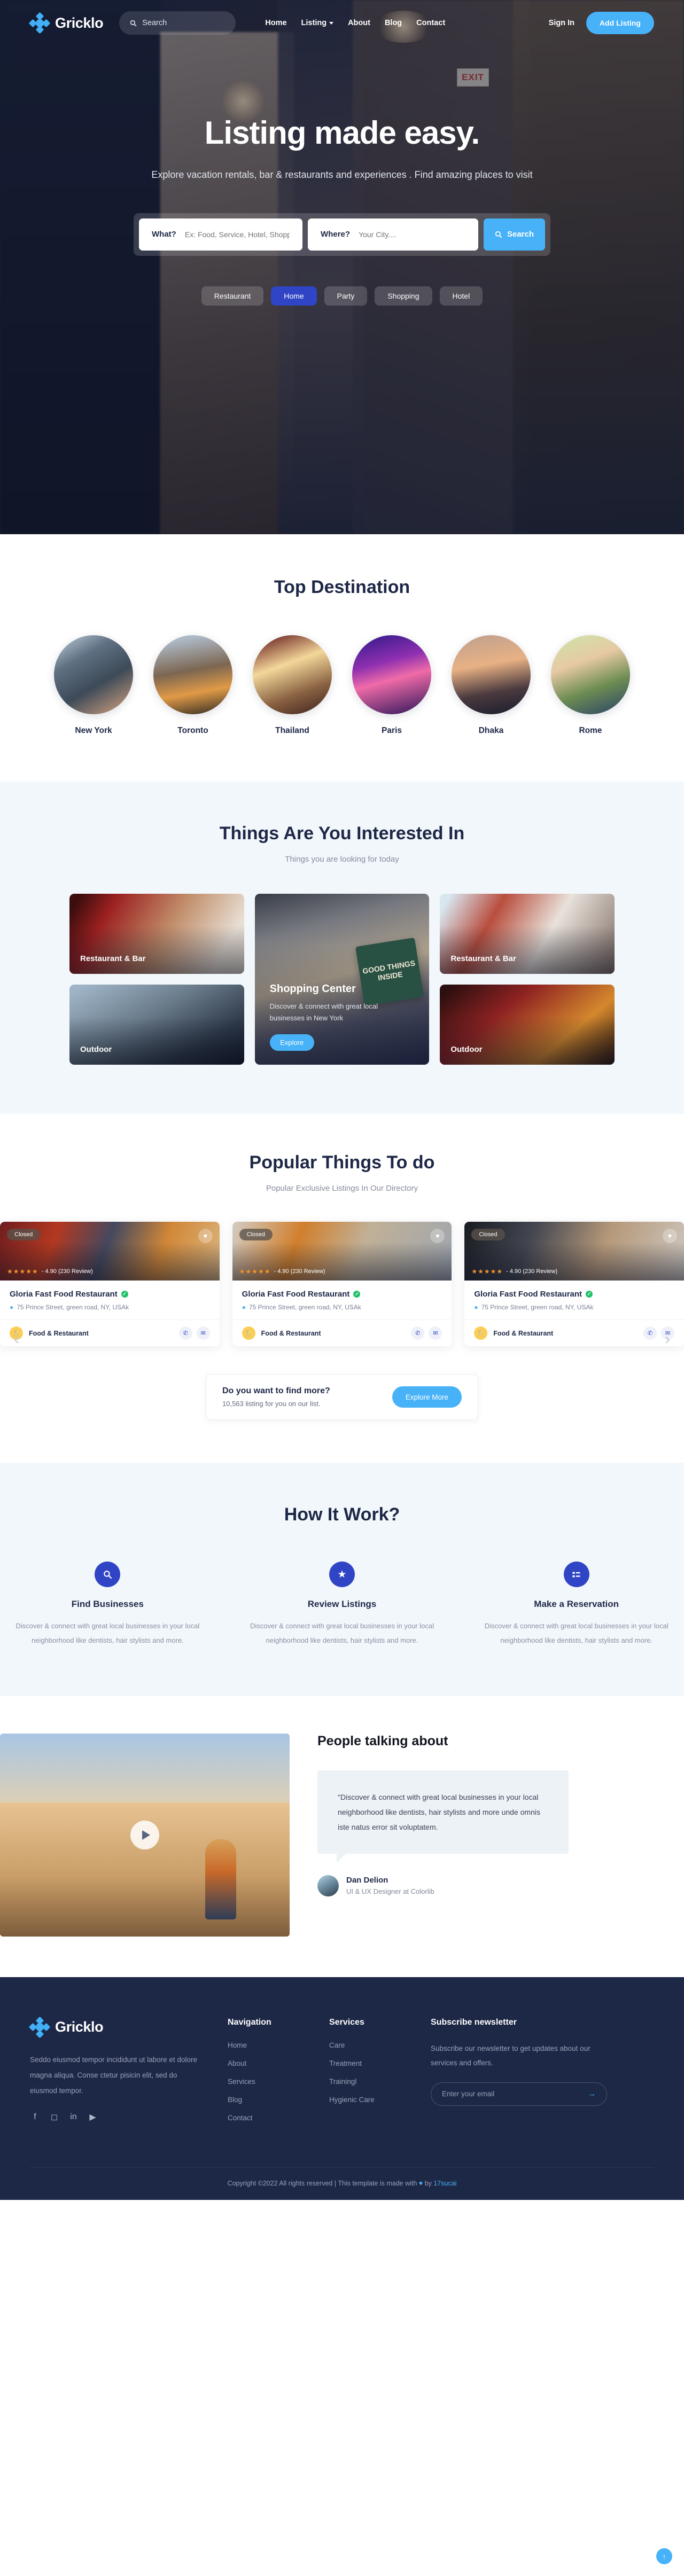 This screenshot has width=684, height=2576. Describe the element at coordinates (346, 296) in the screenshot. I see `pill-party: Party` at that location.